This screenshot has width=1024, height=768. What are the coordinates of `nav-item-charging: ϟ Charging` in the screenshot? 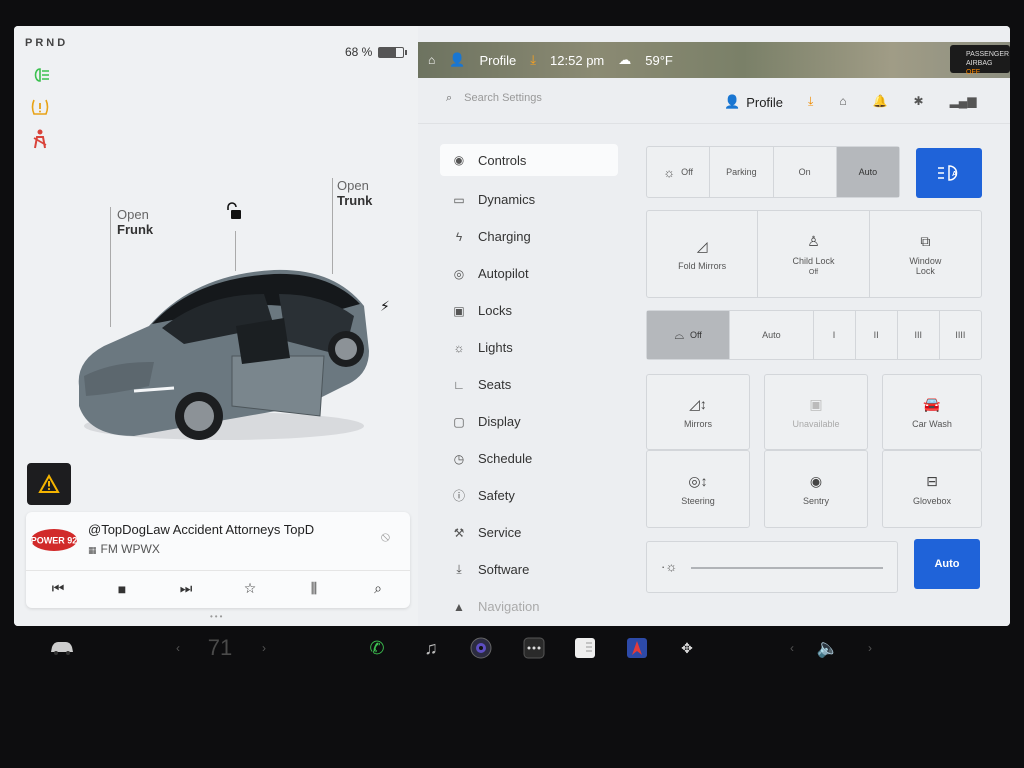 It's located at (529, 236).